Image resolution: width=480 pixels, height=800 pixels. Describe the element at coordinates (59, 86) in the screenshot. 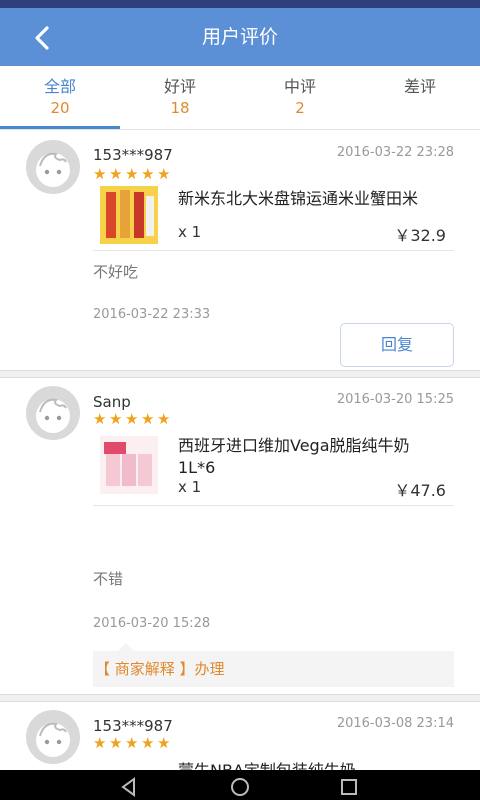

I see `tab-label: 全部` at that location.